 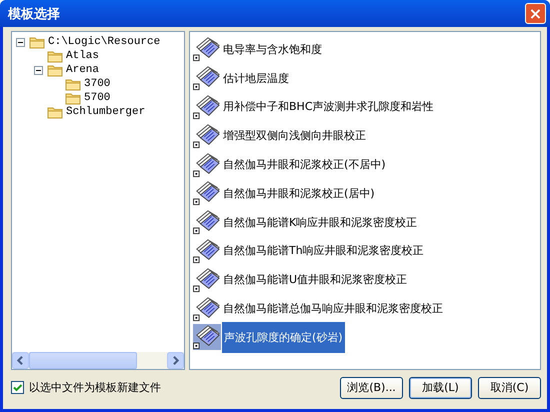 What do you see at coordinates (17, 387) in the screenshot?
I see `checkbox` at bounding box center [17, 387].